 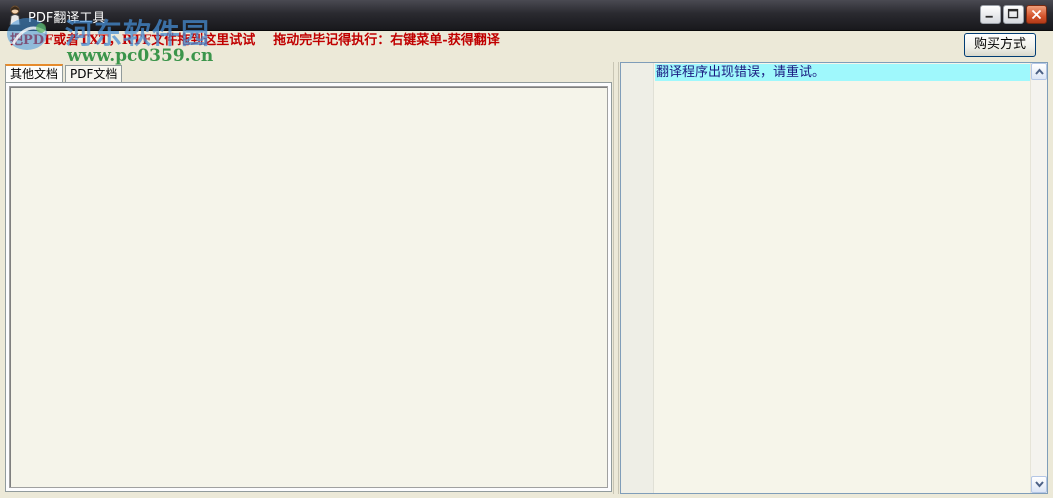 I want to click on tab-pdf-documents: PDF文档, so click(x=94, y=73).